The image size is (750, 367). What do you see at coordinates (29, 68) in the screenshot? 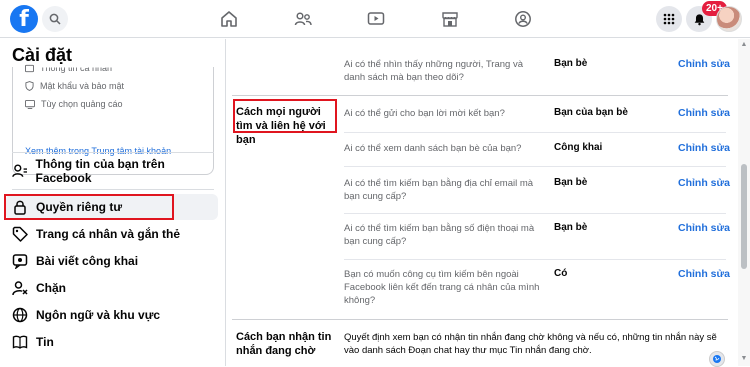
I see `id-card-icon` at bounding box center [29, 68].